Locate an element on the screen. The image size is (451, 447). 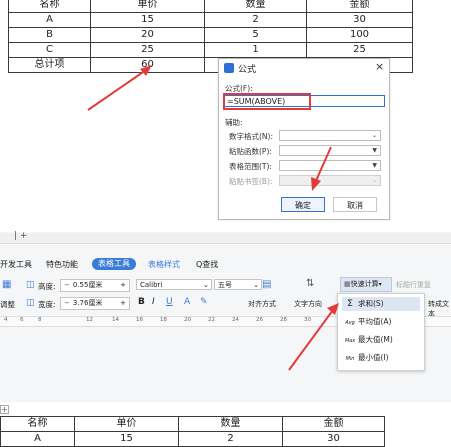
table-row: B 20 5 100 is located at coordinates (210, 35).